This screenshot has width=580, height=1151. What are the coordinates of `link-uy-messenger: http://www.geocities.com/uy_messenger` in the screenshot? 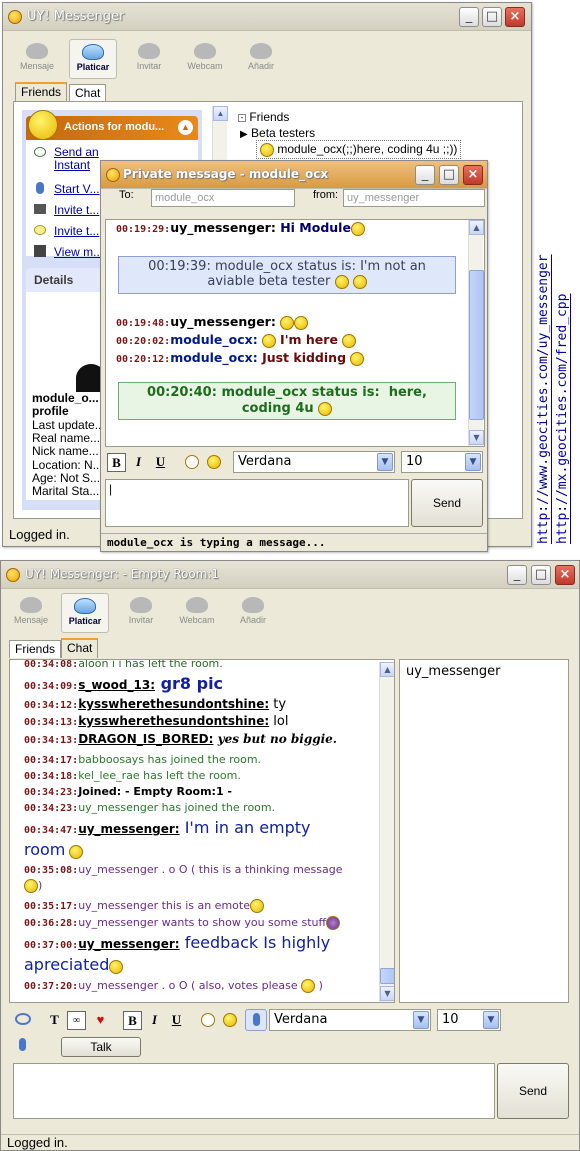 It's located at (543, 388).